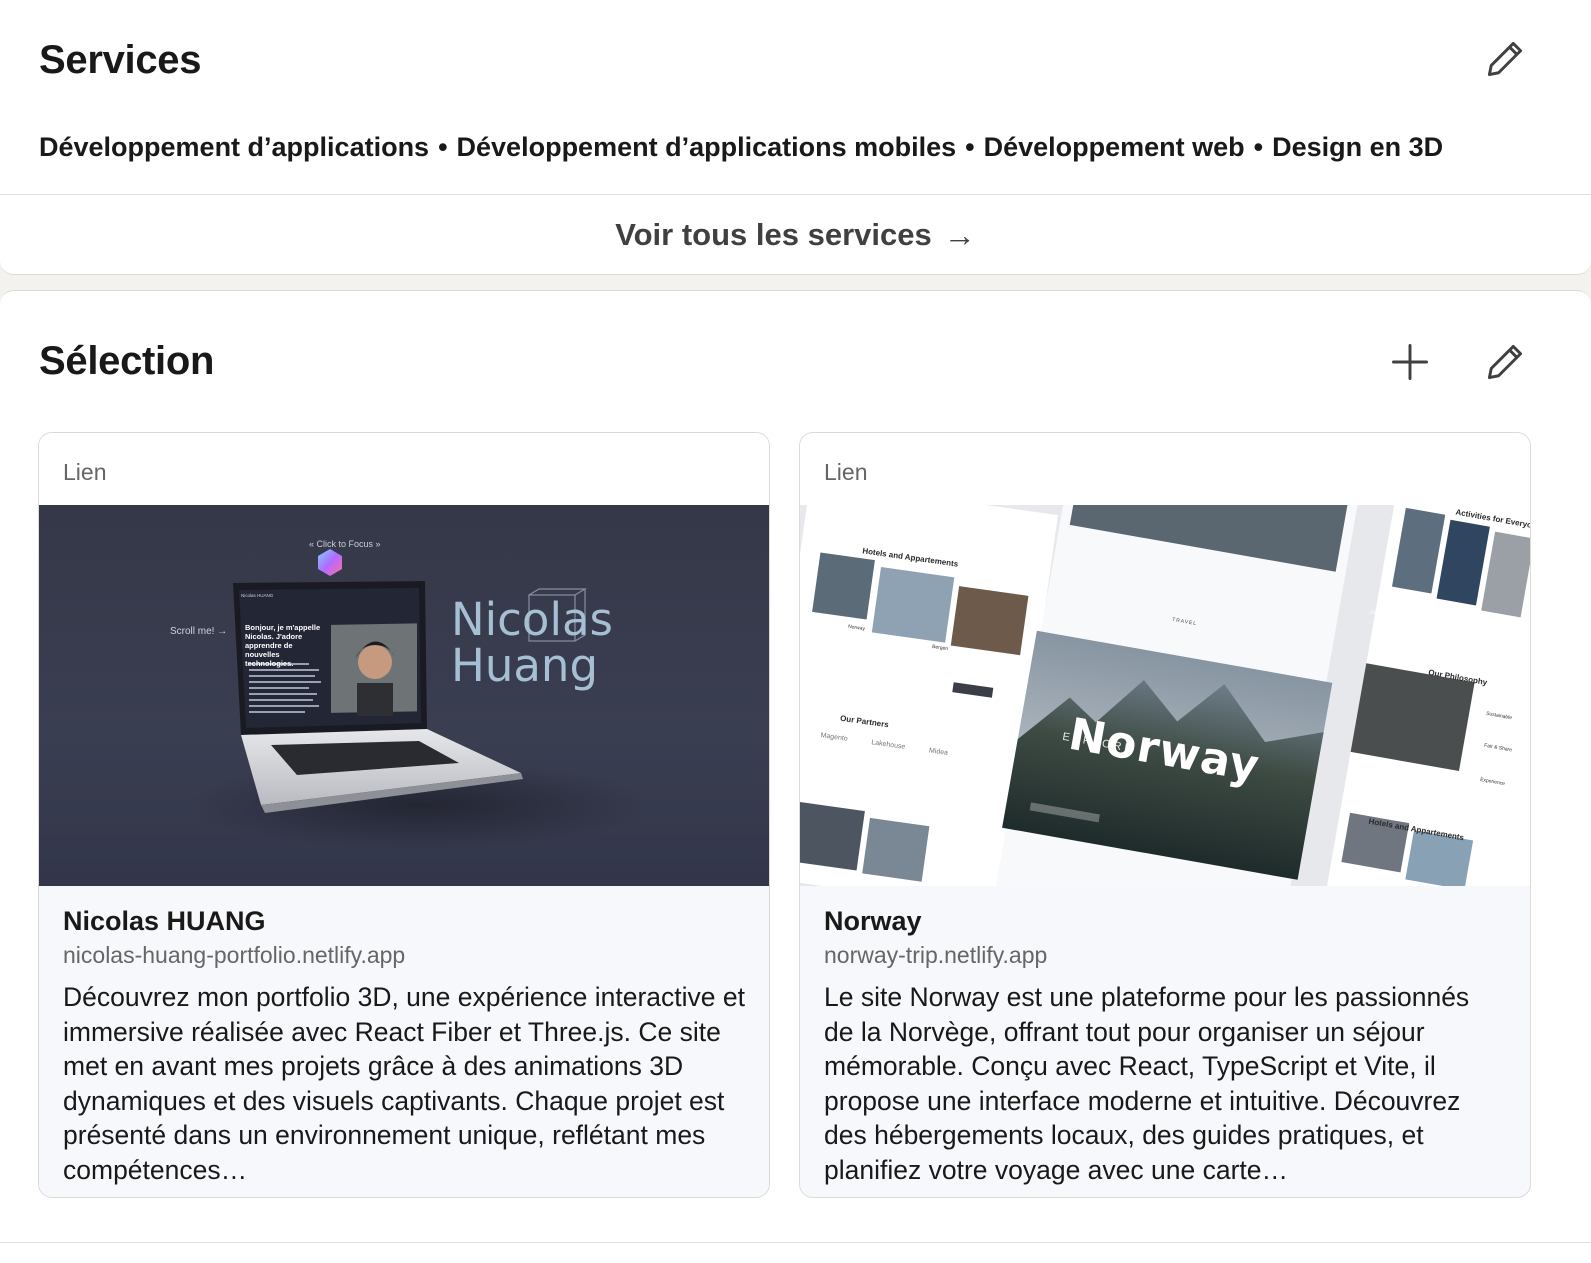 The image size is (1591, 1263). I want to click on arrow-right-icon: →, so click(959, 234).